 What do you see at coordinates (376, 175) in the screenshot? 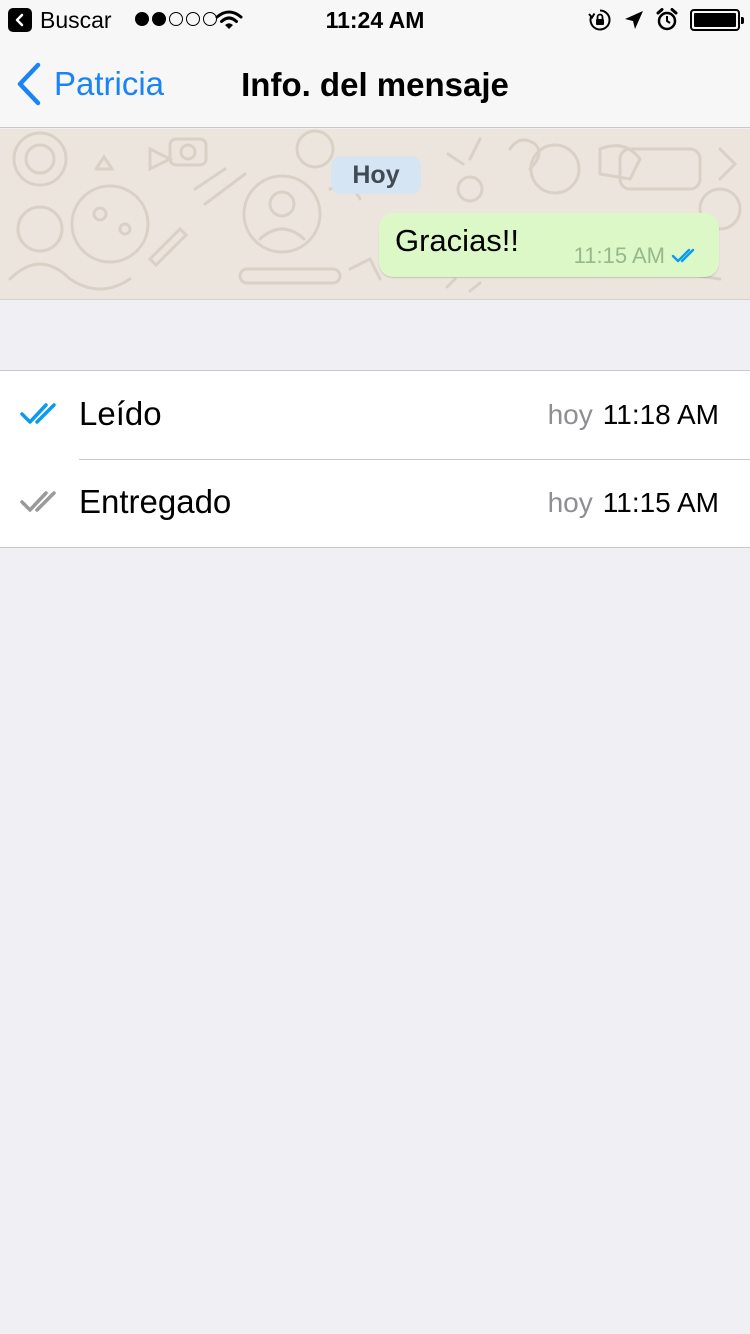
I see `date-label: Hoy` at bounding box center [376, 175].